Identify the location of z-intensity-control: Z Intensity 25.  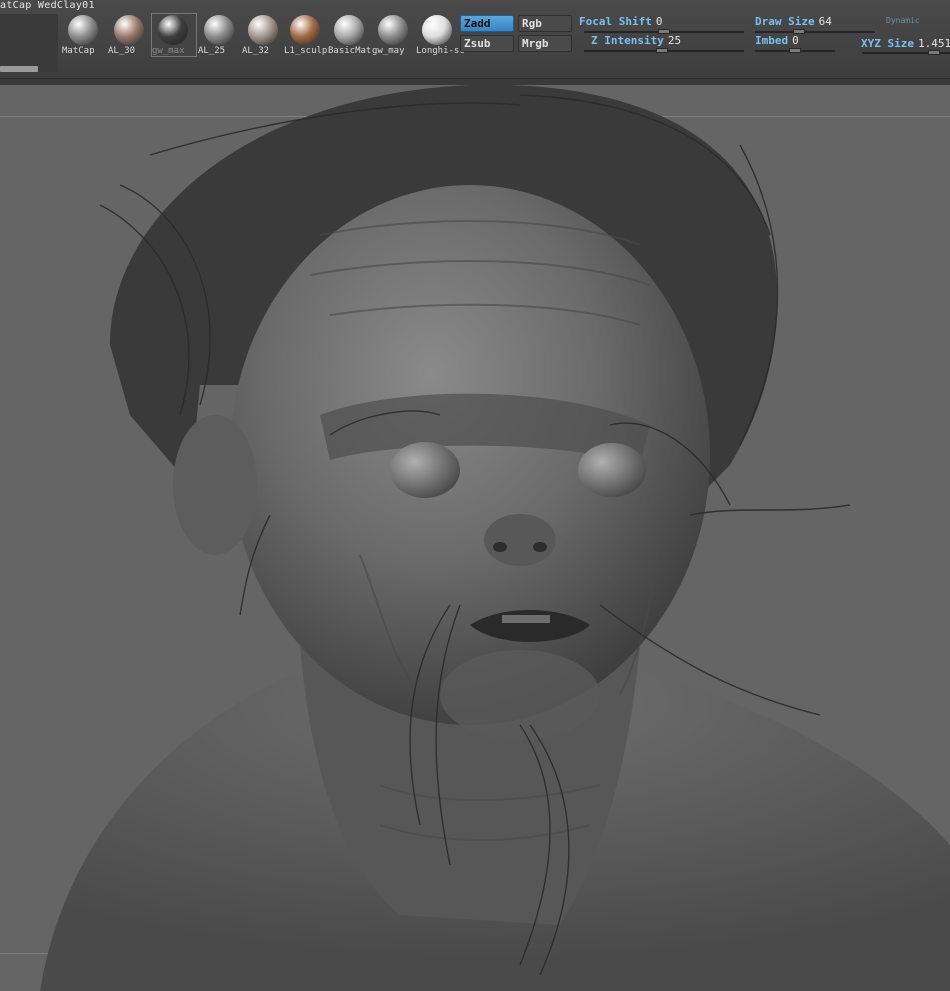
(636, 40).